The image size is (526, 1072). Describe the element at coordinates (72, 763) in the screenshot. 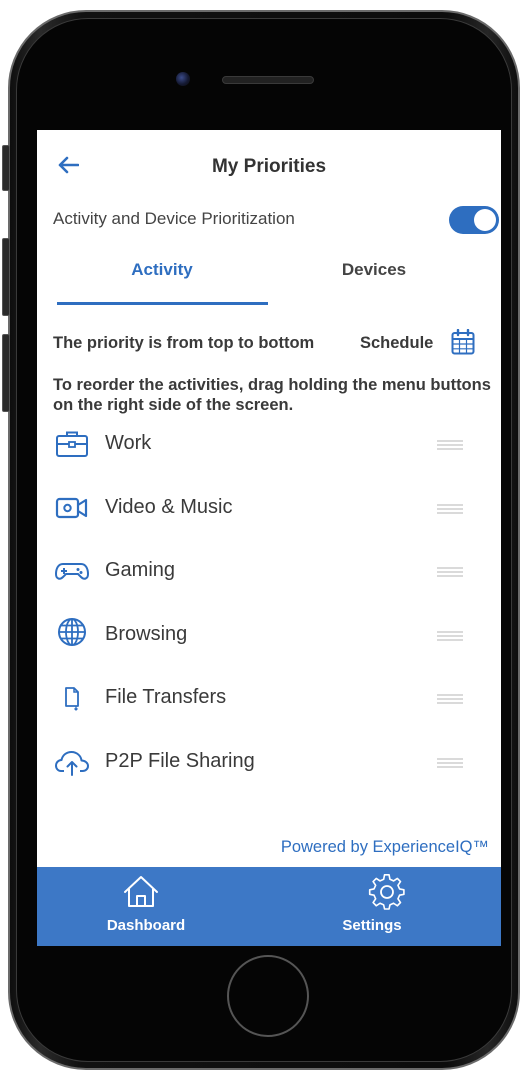

I see `cloud-upload-icon` at that location.